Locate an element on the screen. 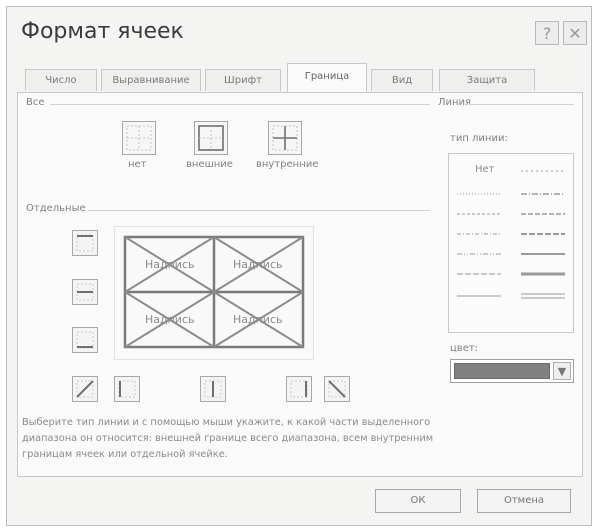 The image size is (598, 532). preset-outline-button is located at coordinates (211, 138).